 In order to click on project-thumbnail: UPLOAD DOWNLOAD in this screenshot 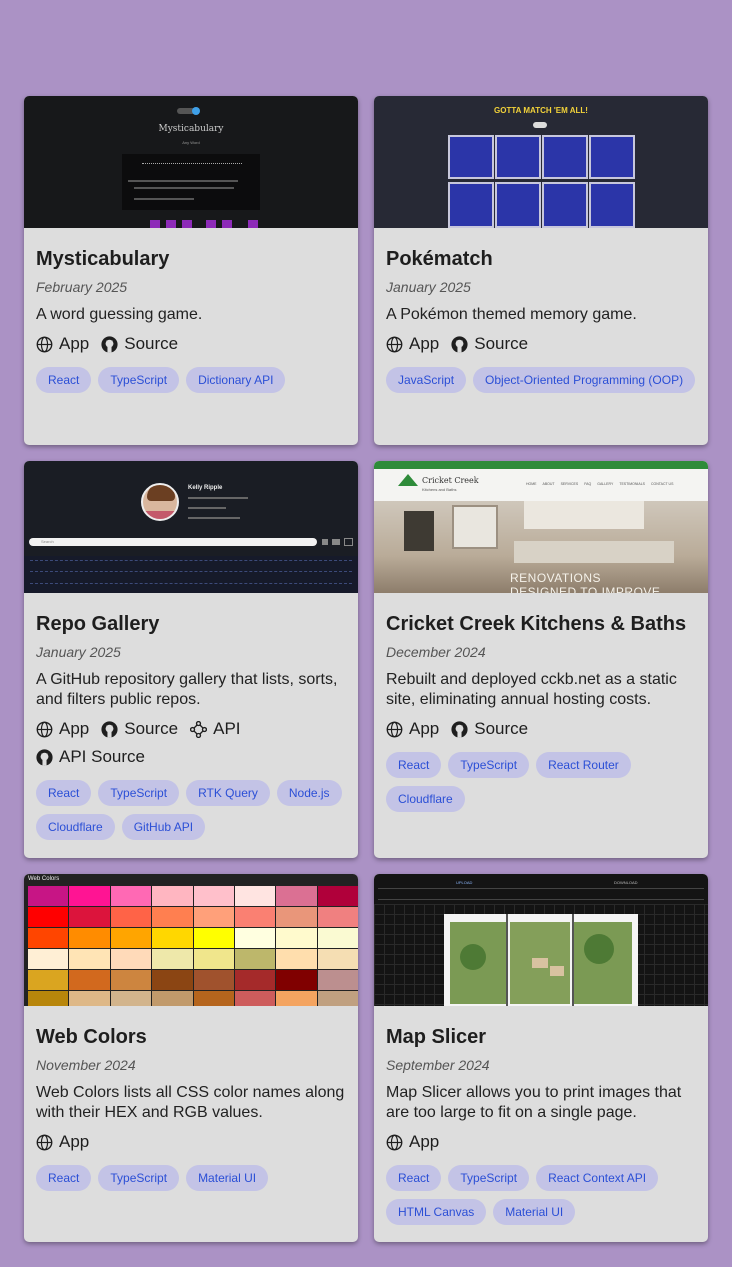, I will do `click(541, 940)`.